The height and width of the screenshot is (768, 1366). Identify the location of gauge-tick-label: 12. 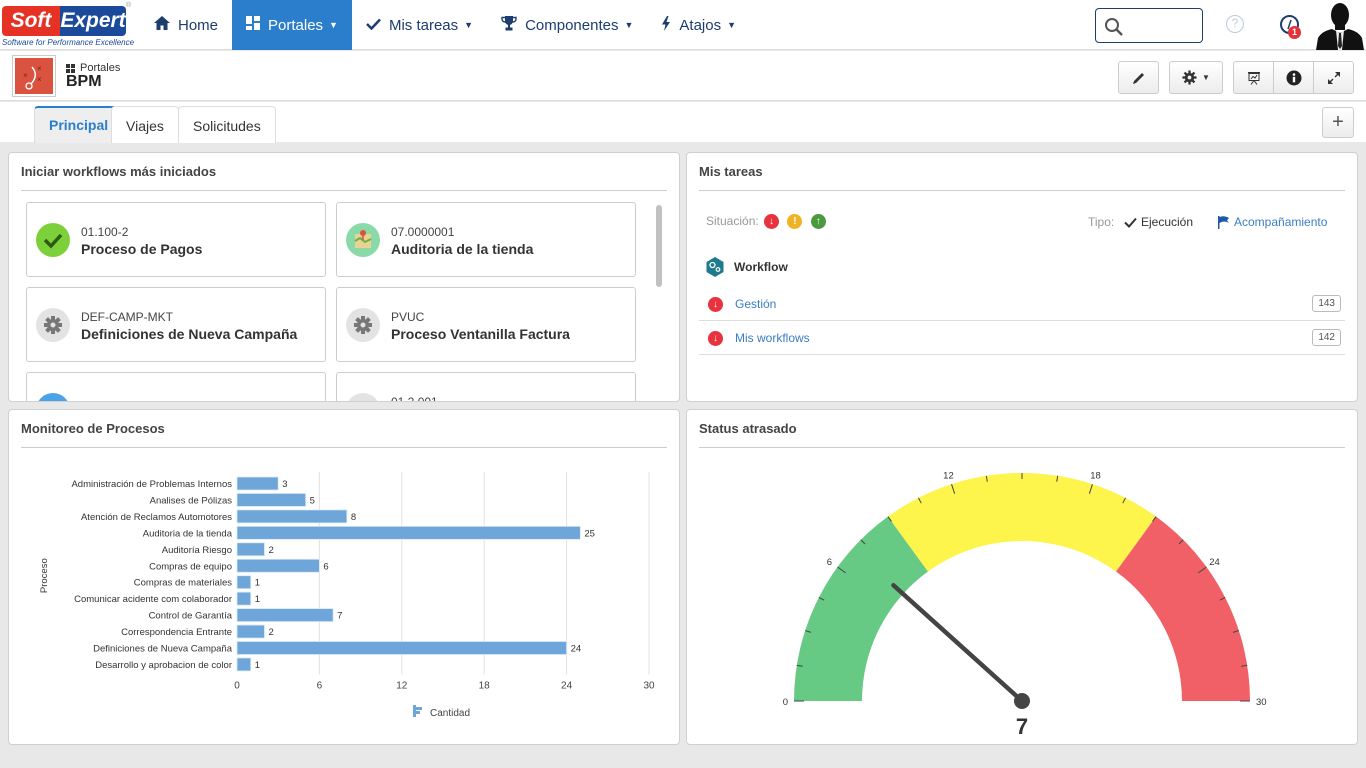
(948, 476).